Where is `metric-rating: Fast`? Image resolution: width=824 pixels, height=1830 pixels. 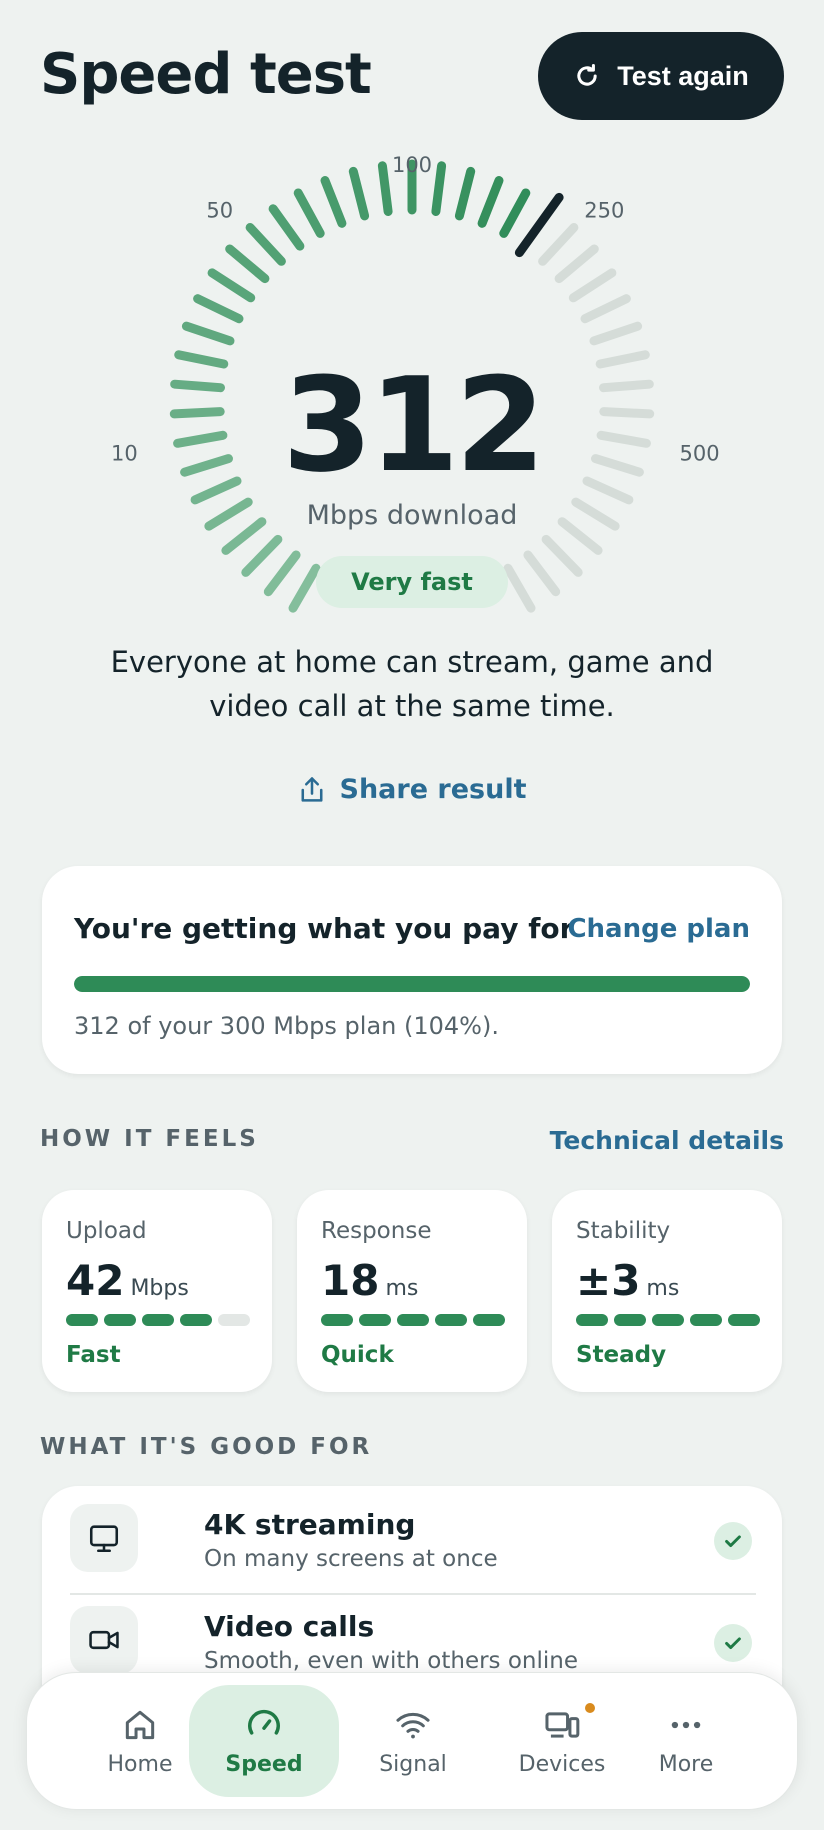
metric-rating: Fast is located at coordinates (93, 1355).